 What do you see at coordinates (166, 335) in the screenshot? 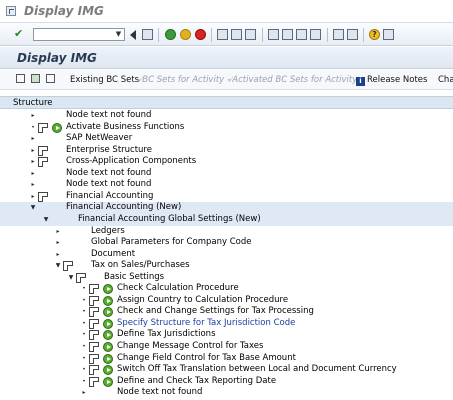
I see `tree-node-label: Define Tax Jurisdictions` at bounding box center [166, 335].